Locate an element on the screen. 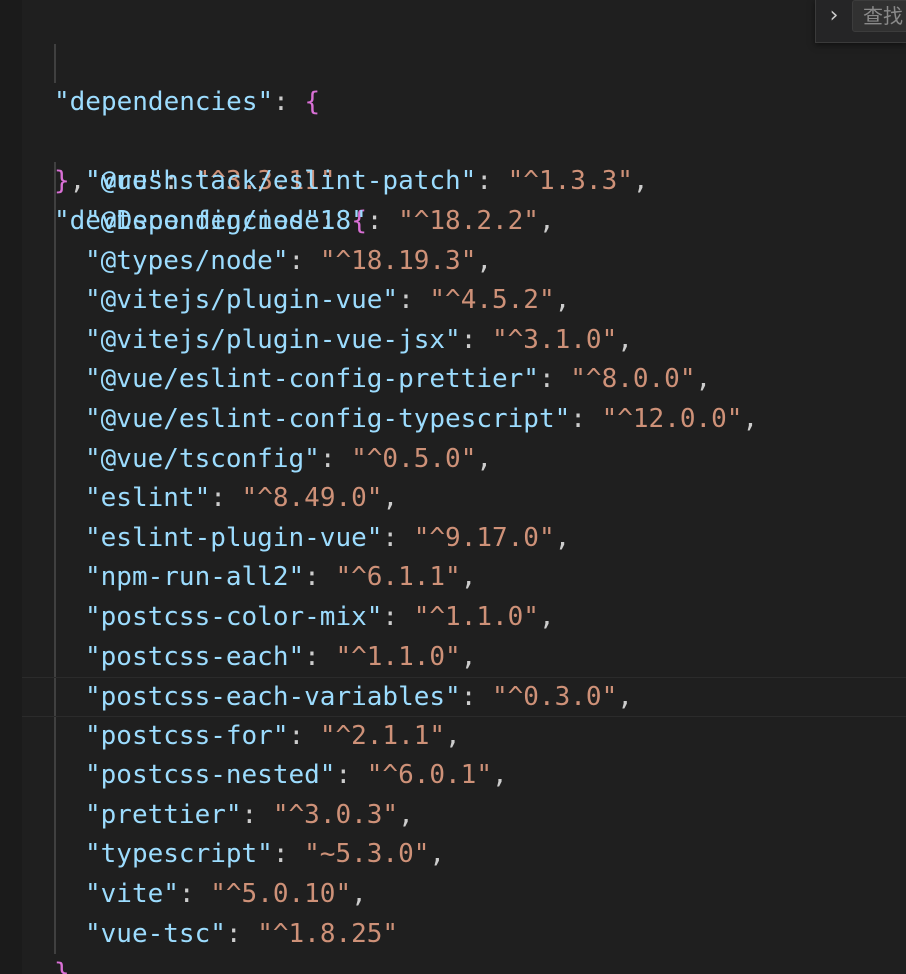 The height and width of the screenshot is (974, 906). code-line: "npm-run-all2": "^6.1.1", is located at coordinates (453, 578).